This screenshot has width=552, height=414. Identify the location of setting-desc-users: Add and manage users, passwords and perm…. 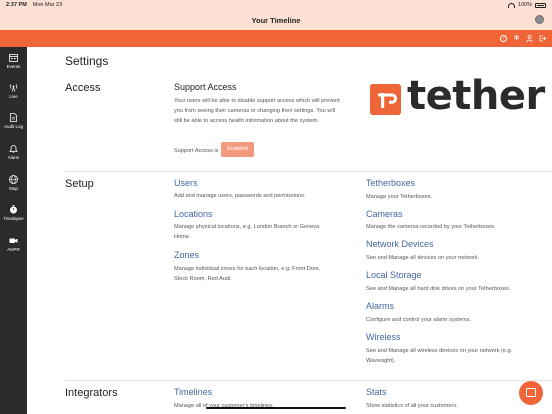
(240, 196).